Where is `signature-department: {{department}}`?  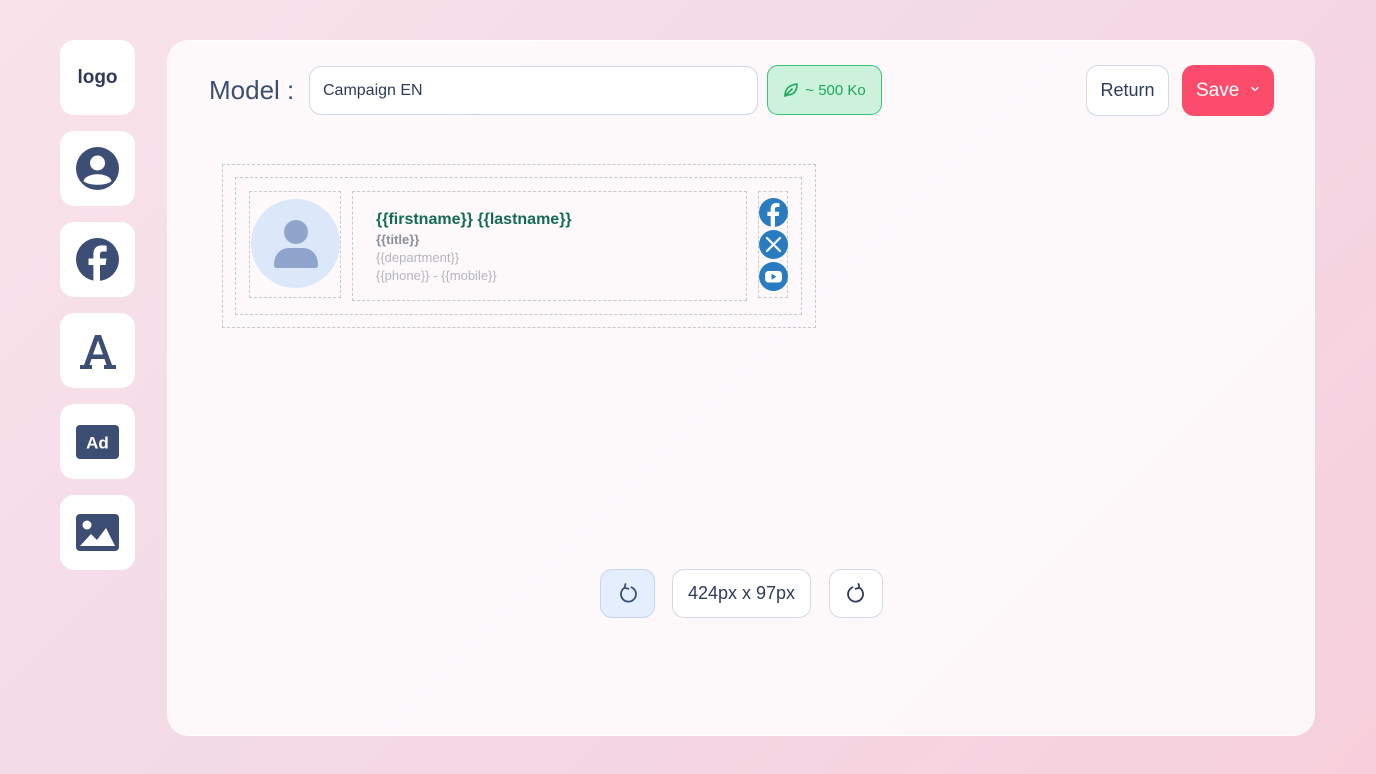 signature-department: {{department}} is located at coordinates (418, 257).